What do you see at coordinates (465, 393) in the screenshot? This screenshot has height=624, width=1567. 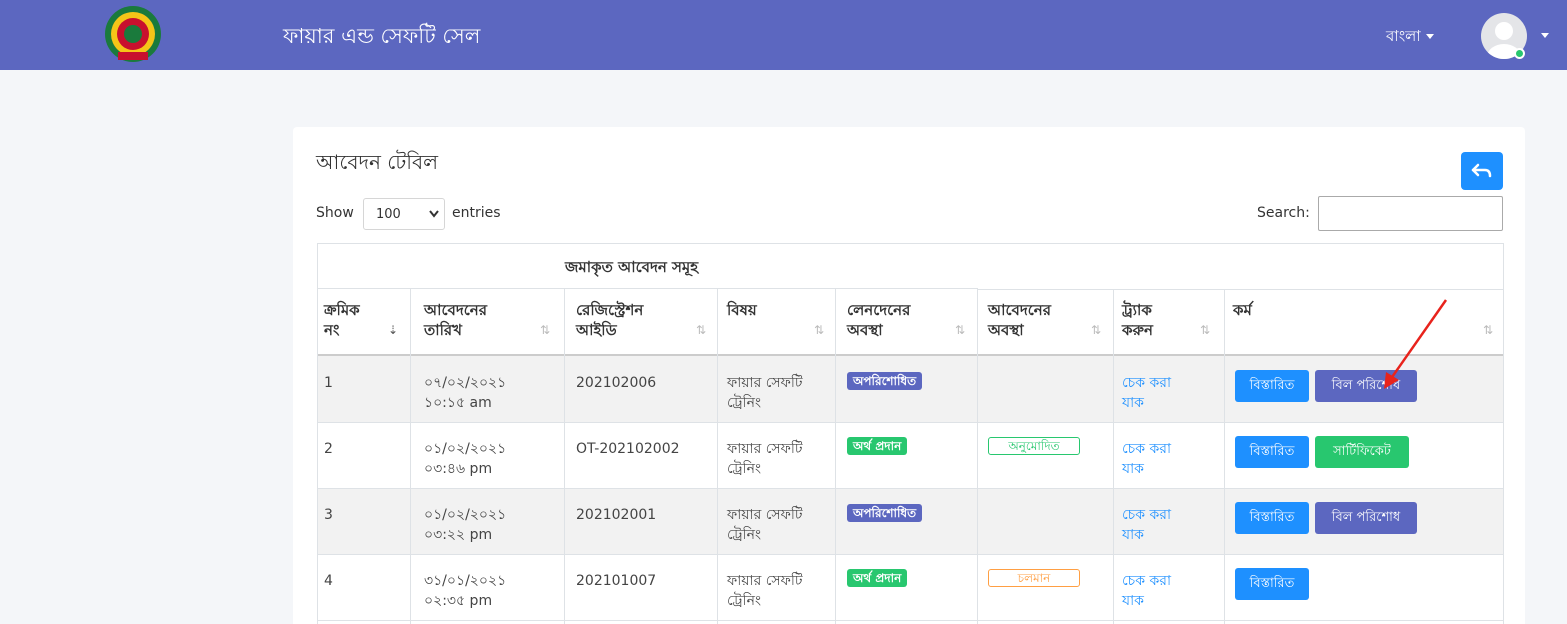 I see `cell-date: ০৭/০২/২০২১ ১০:১৫ am` at bounding box center [465, 393].